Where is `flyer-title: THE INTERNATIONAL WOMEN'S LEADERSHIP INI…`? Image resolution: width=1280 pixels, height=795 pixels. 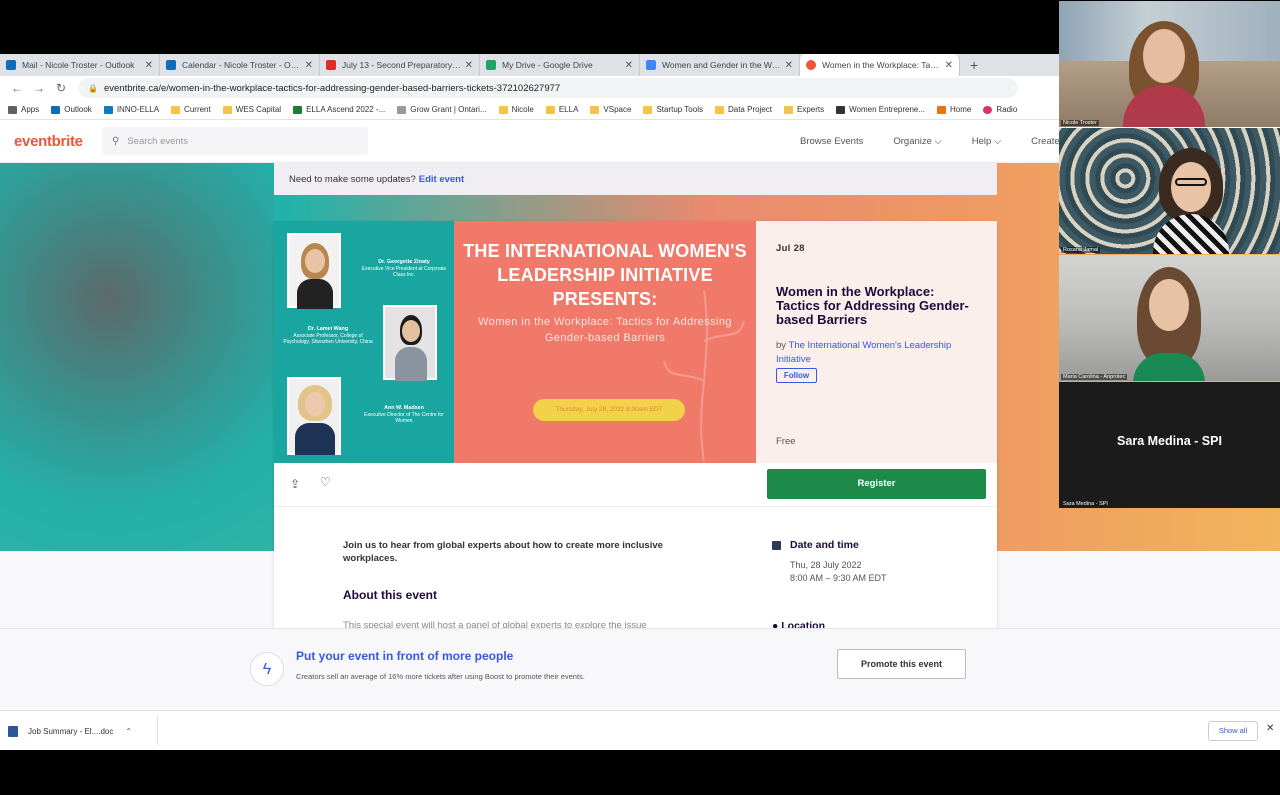 flyer-title: THE INTERNATIONAL WOMEN'S LEADERSHIP INI… is located at coordinates (605, 275).